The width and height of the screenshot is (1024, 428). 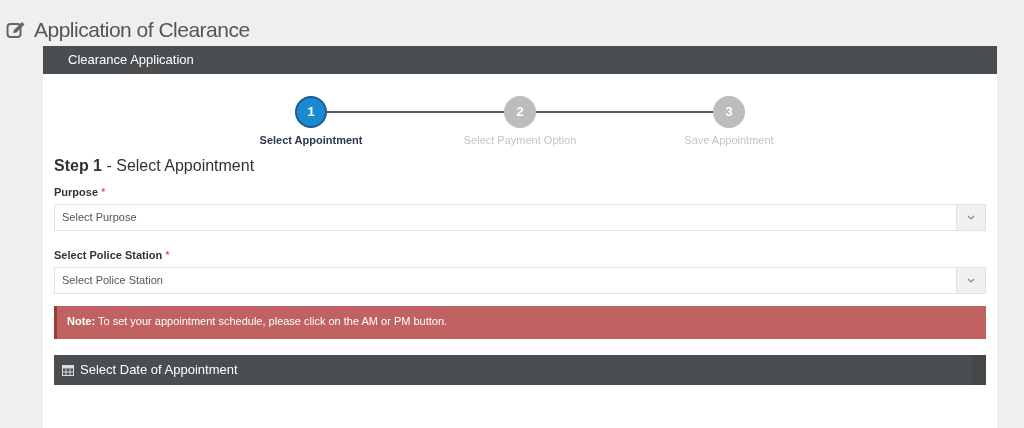 I want to click on calendar-icon, so click(x=68, y=370).